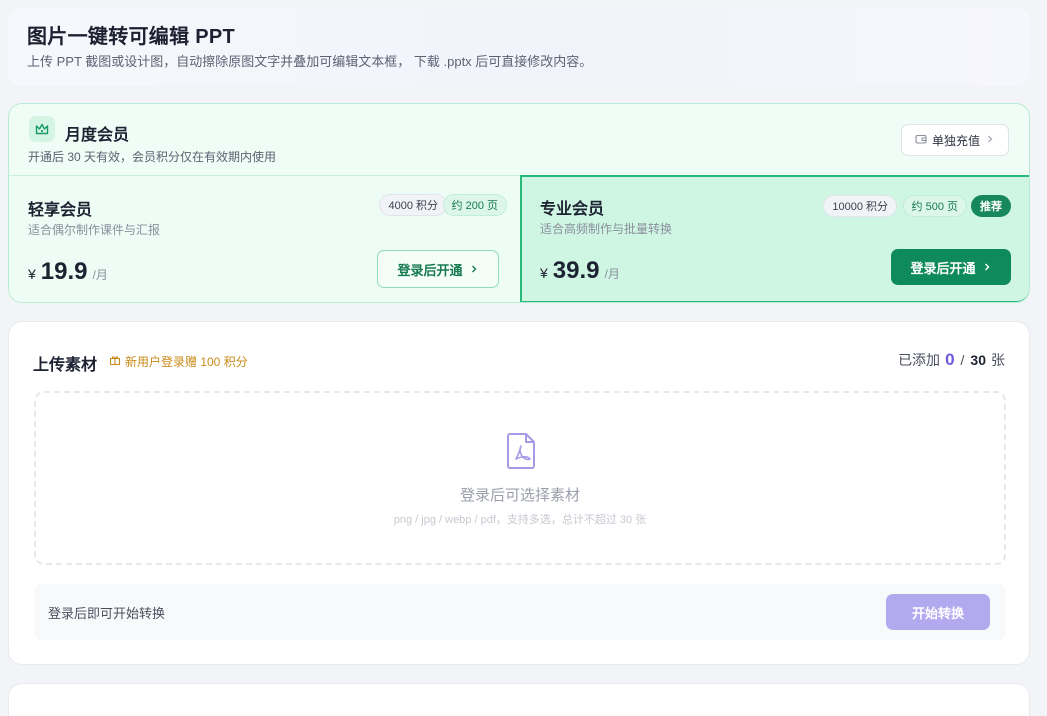 Image resolution: width=1047 pixels, height=716 pixels. I want to click on price-amount: 19.9, so click(64, 271).